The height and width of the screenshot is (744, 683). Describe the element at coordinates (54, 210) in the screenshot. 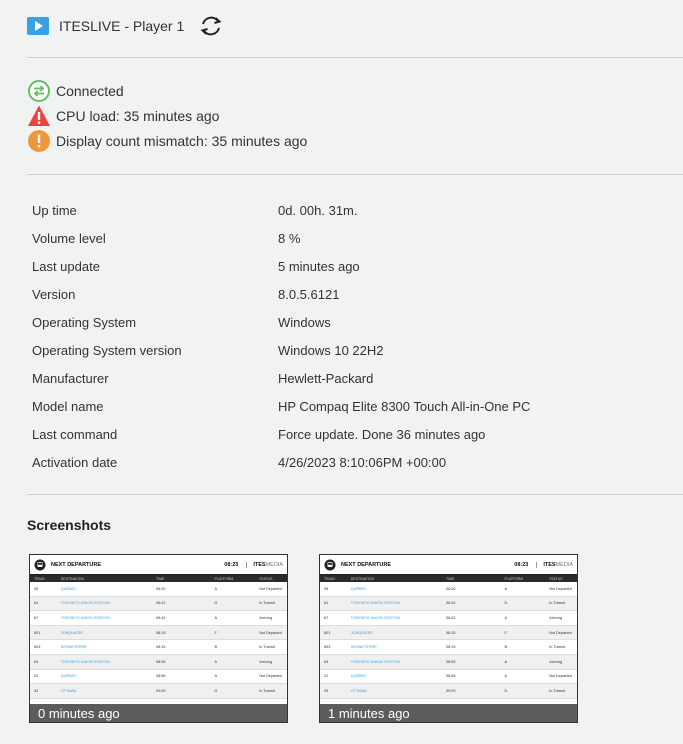

I see `info-label: Up time` at that location.